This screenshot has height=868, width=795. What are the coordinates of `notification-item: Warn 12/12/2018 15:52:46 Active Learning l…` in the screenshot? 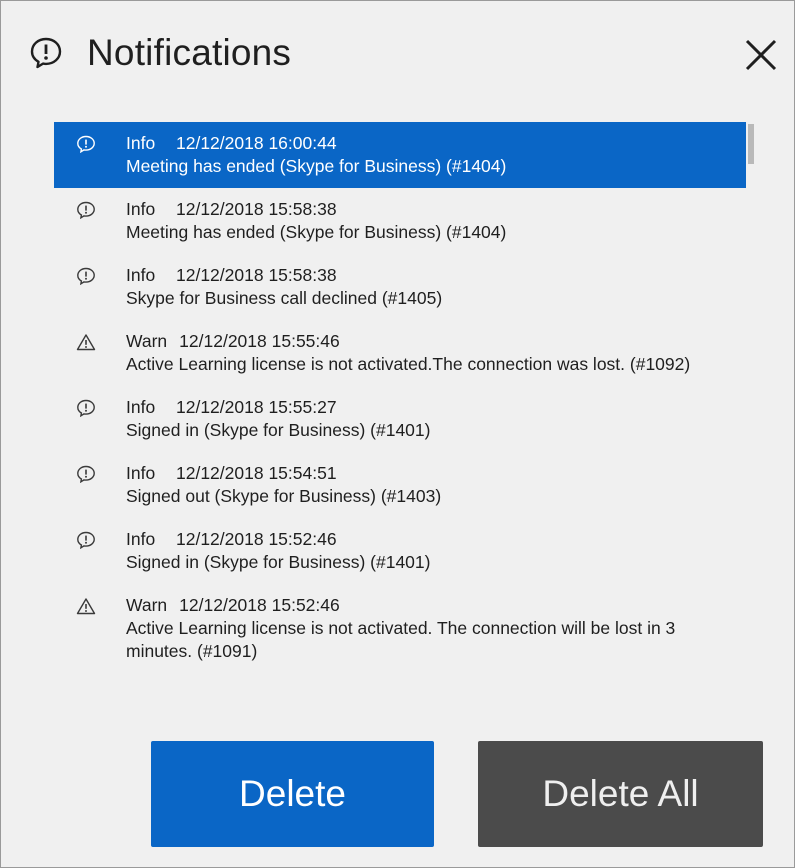 It's located at (400, 628).